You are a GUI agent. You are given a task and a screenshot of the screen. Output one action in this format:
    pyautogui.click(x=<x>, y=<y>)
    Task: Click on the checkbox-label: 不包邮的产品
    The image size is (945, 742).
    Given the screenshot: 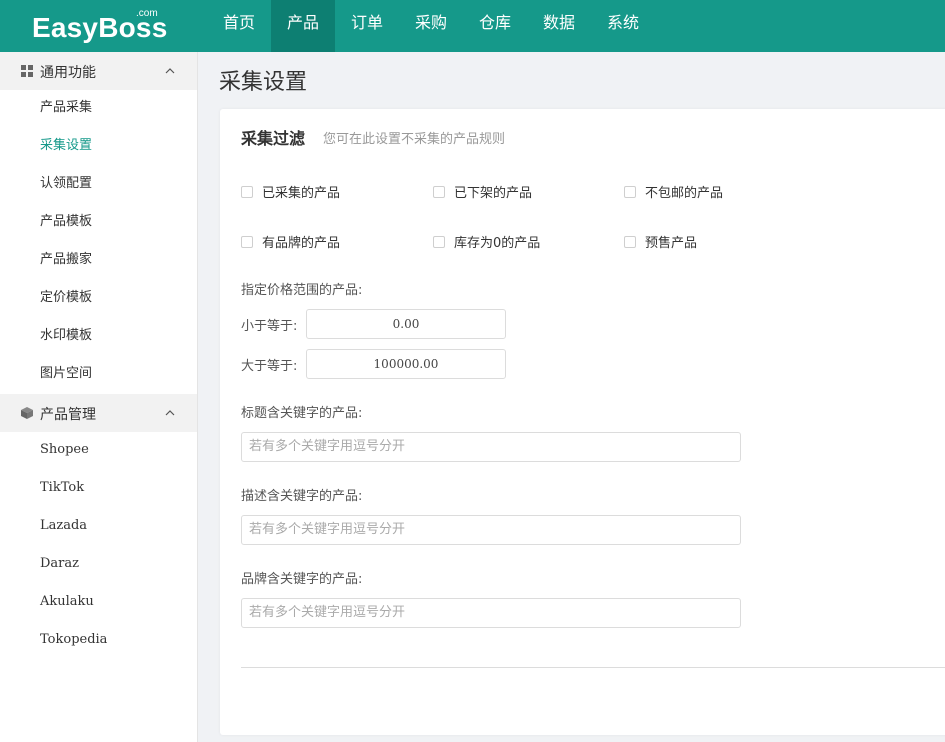 What is the action you would take?
    pyautogui.click(x=684, y=193)
    